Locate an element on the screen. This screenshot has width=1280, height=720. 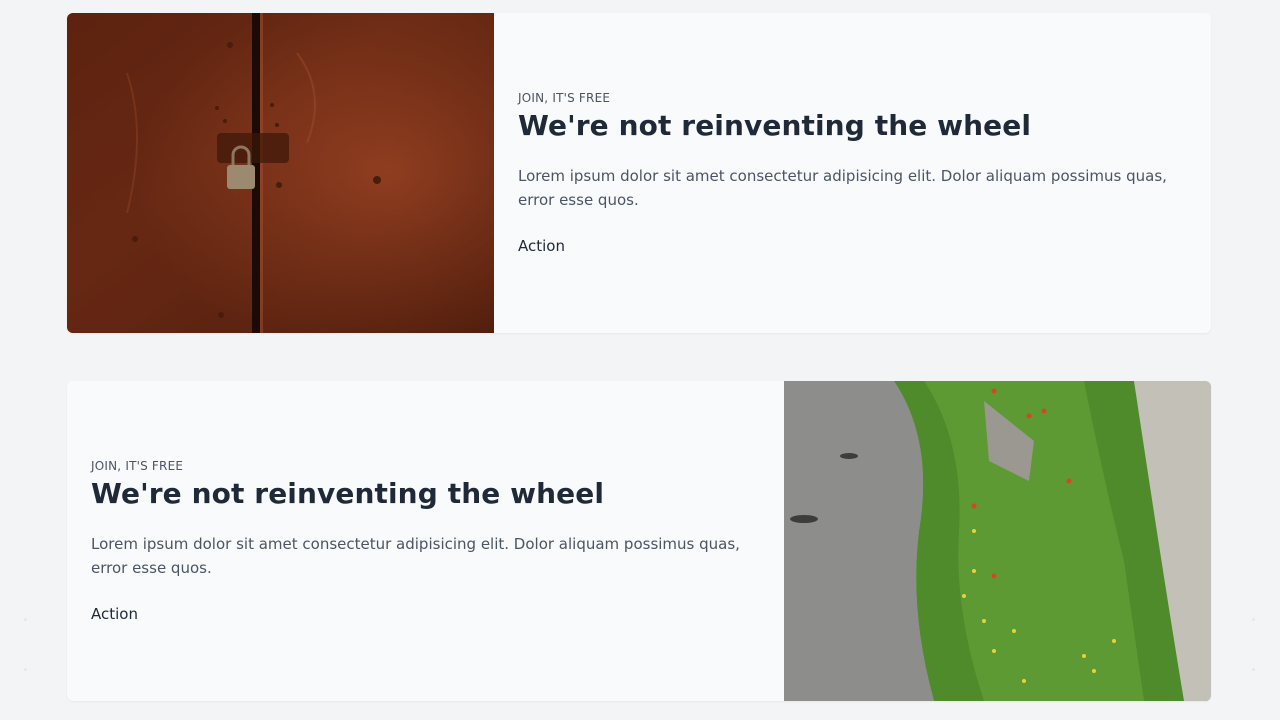
card-image-rusty-door is located at coordinates (280, 173).